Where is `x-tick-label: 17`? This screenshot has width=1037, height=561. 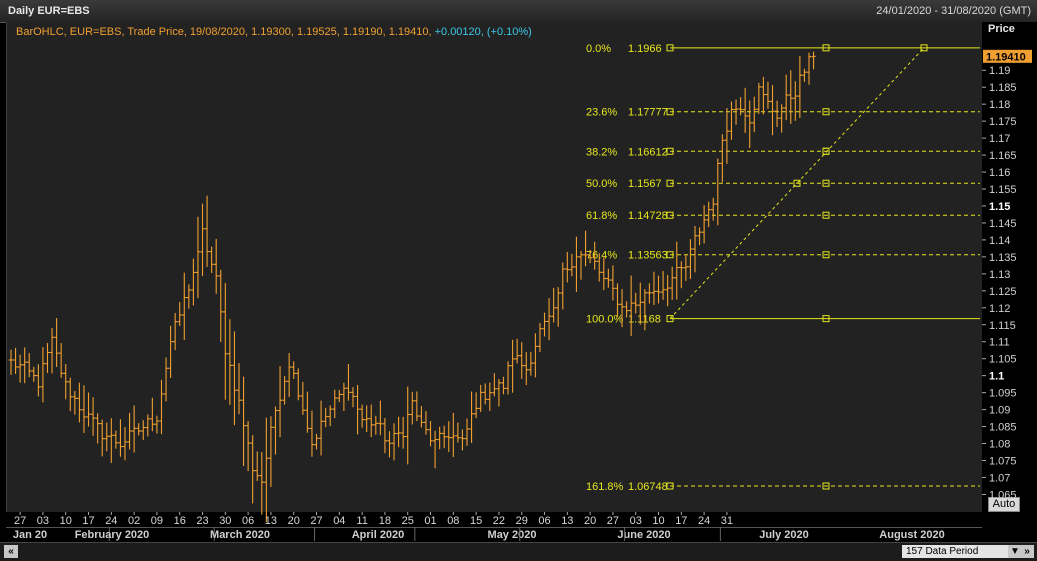 x-tick-label: 17 is located at coordinates (681, 521).